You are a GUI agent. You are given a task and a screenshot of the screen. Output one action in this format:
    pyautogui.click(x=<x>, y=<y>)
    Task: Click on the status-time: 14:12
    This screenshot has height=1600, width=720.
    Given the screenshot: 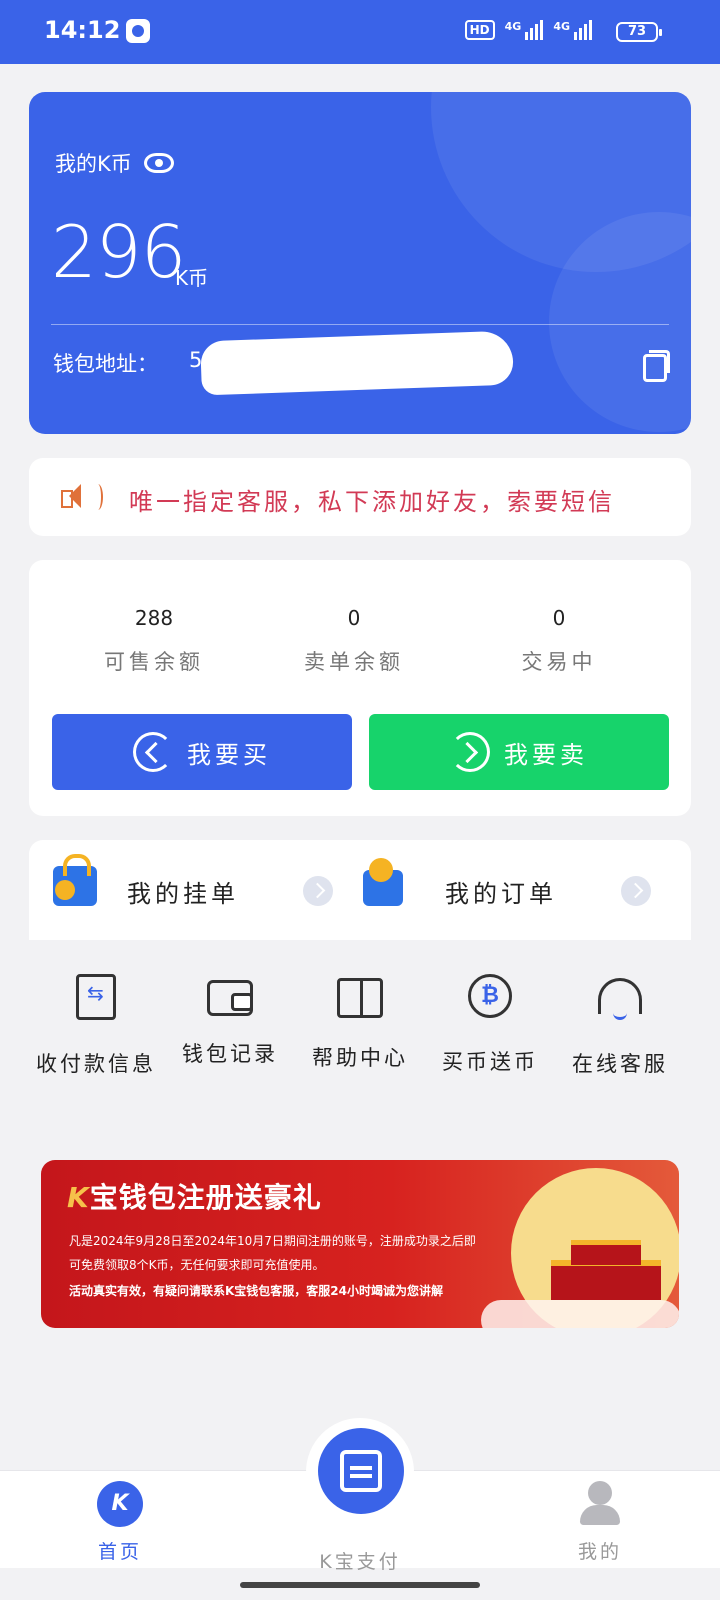 What is the action you would take?
    pyautogui.click(x=82, y=30)
    